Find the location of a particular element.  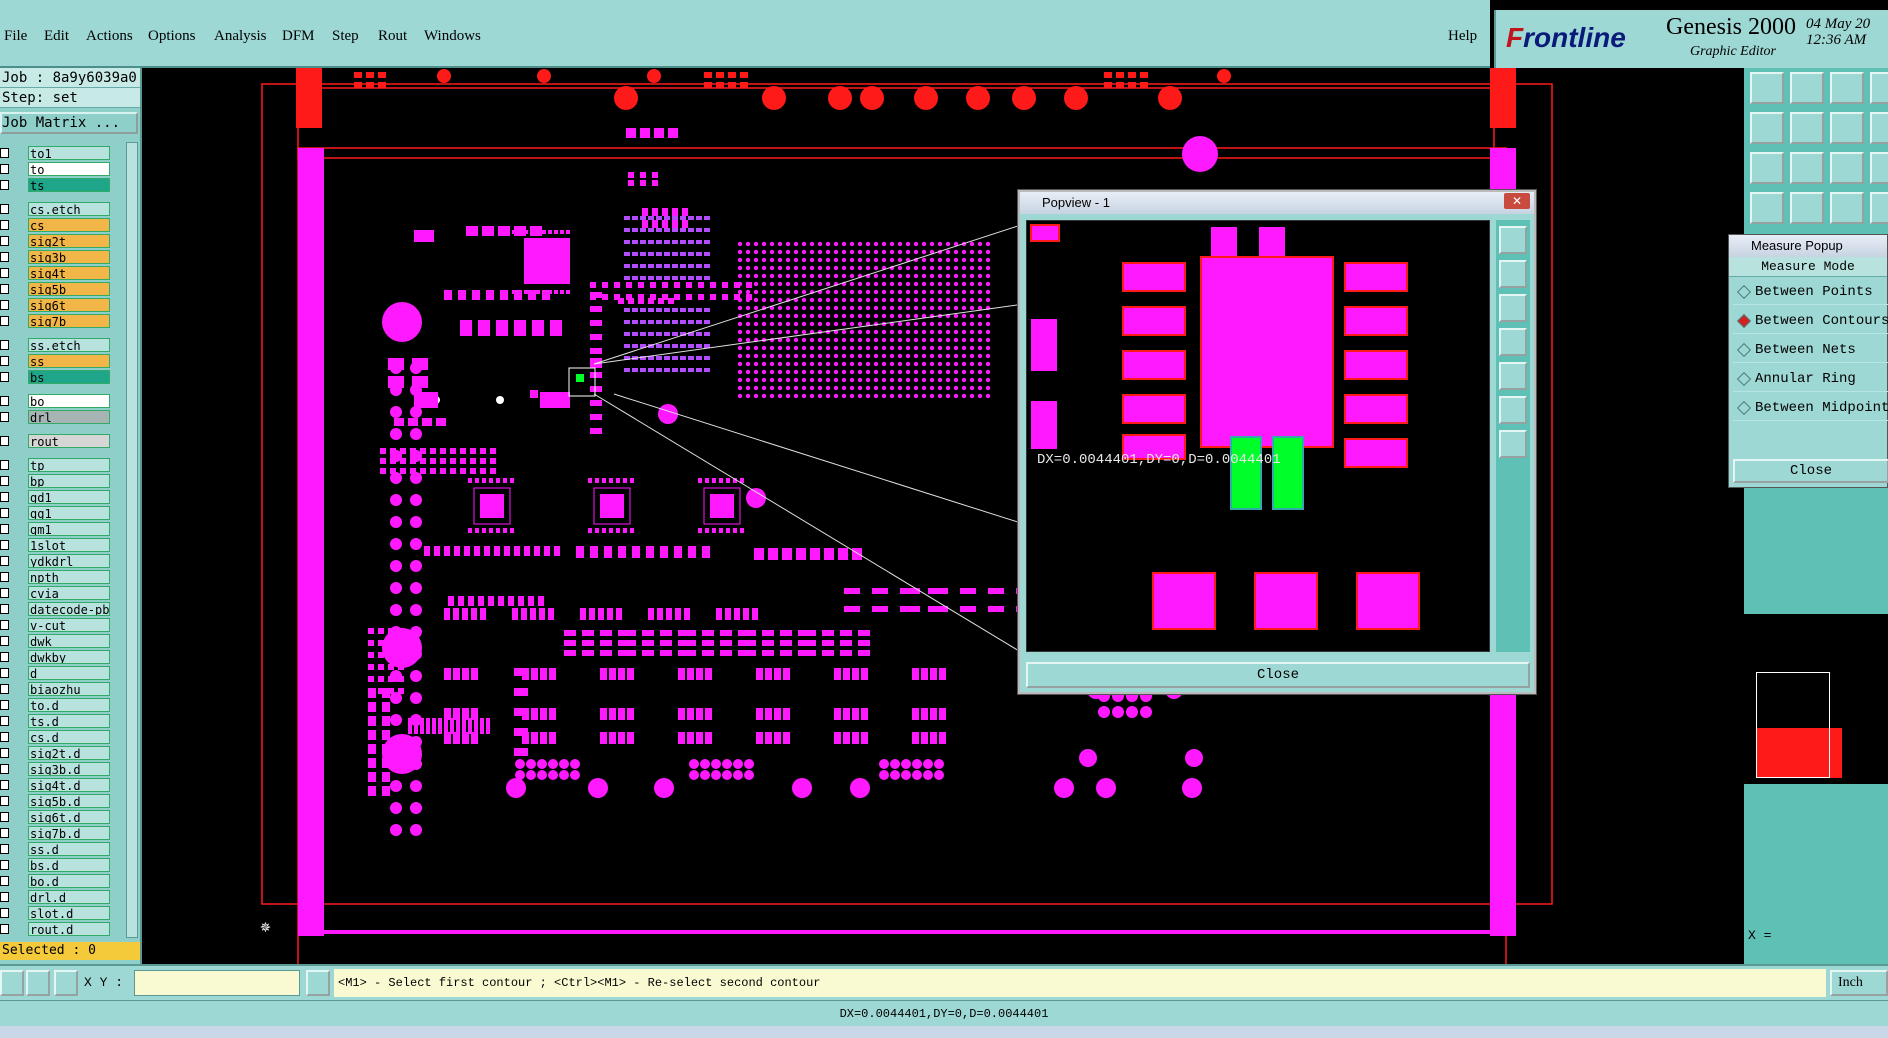

popview-close-button: Close is located at coordinates (1278, 675).